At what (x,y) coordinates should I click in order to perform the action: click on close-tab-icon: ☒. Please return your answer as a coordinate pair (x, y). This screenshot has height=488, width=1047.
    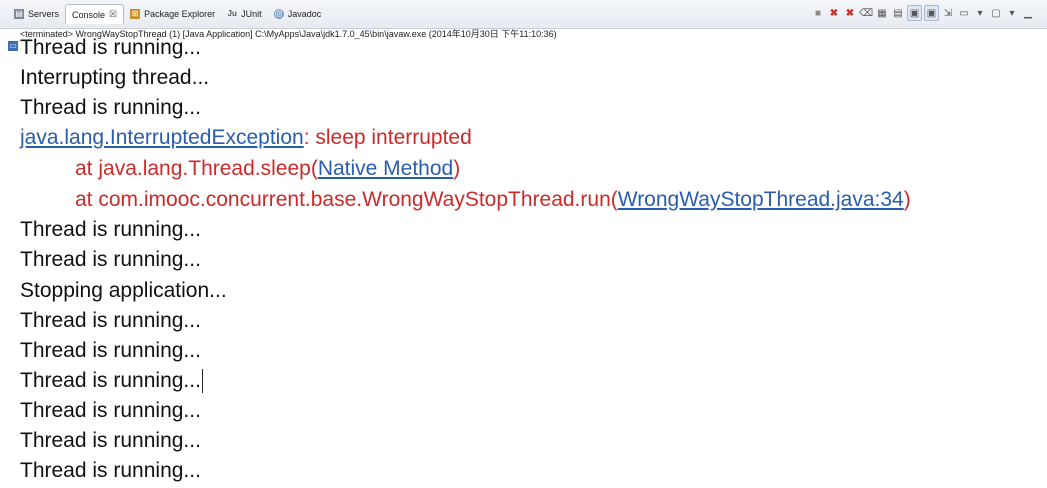
    Looking at the image, I should click on (113, 14).